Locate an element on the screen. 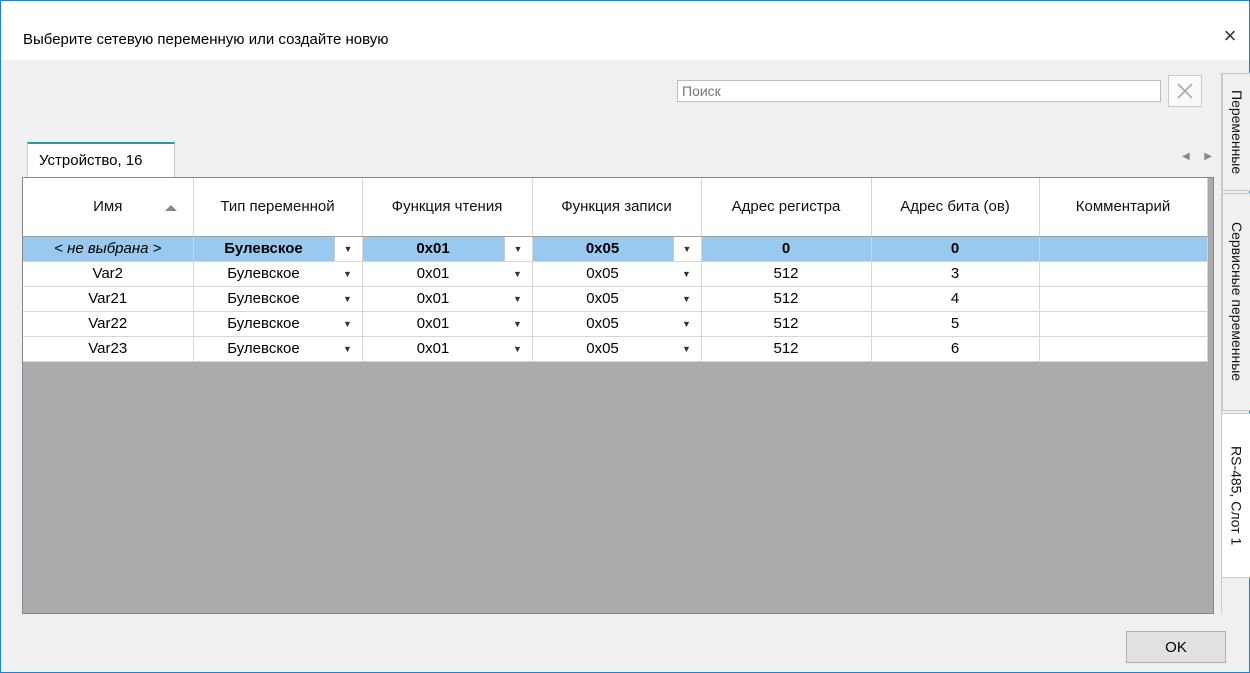  col-header-register-address: Адрес регистра is located at coordinates (786, 207).